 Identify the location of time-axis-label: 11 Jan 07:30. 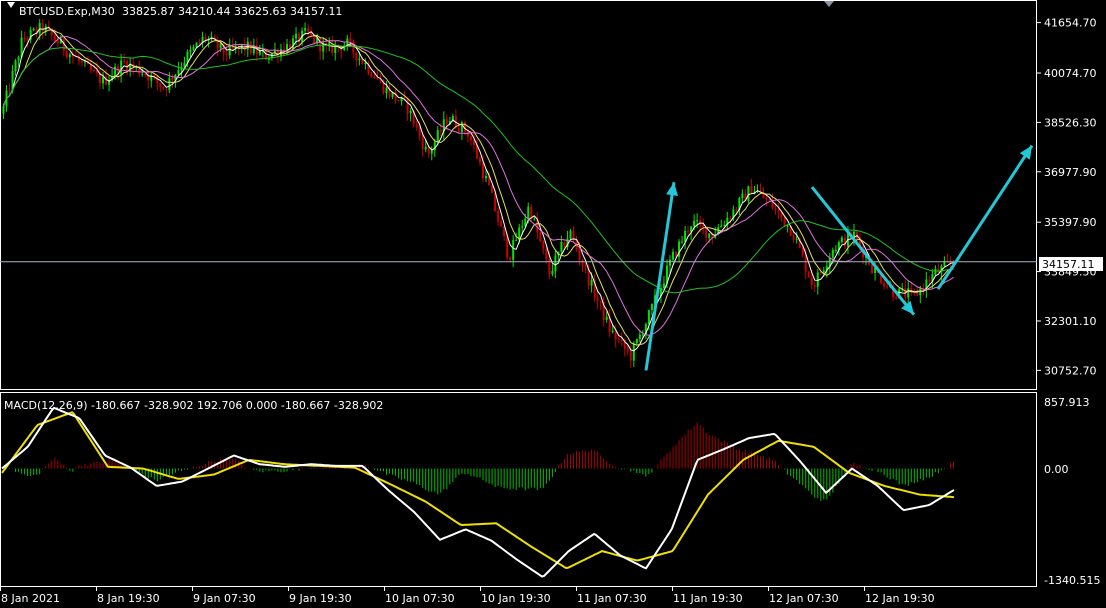
(612, 598).